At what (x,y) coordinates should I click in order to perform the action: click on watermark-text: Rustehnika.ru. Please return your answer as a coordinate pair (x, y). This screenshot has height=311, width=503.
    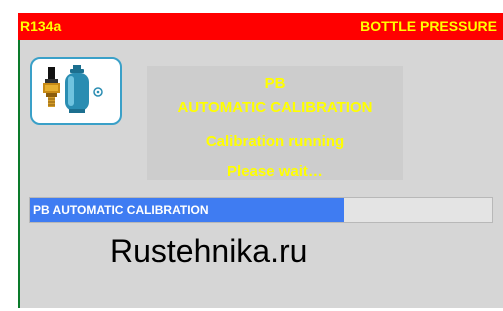
    Looking at the image, I should click on (209, 251).